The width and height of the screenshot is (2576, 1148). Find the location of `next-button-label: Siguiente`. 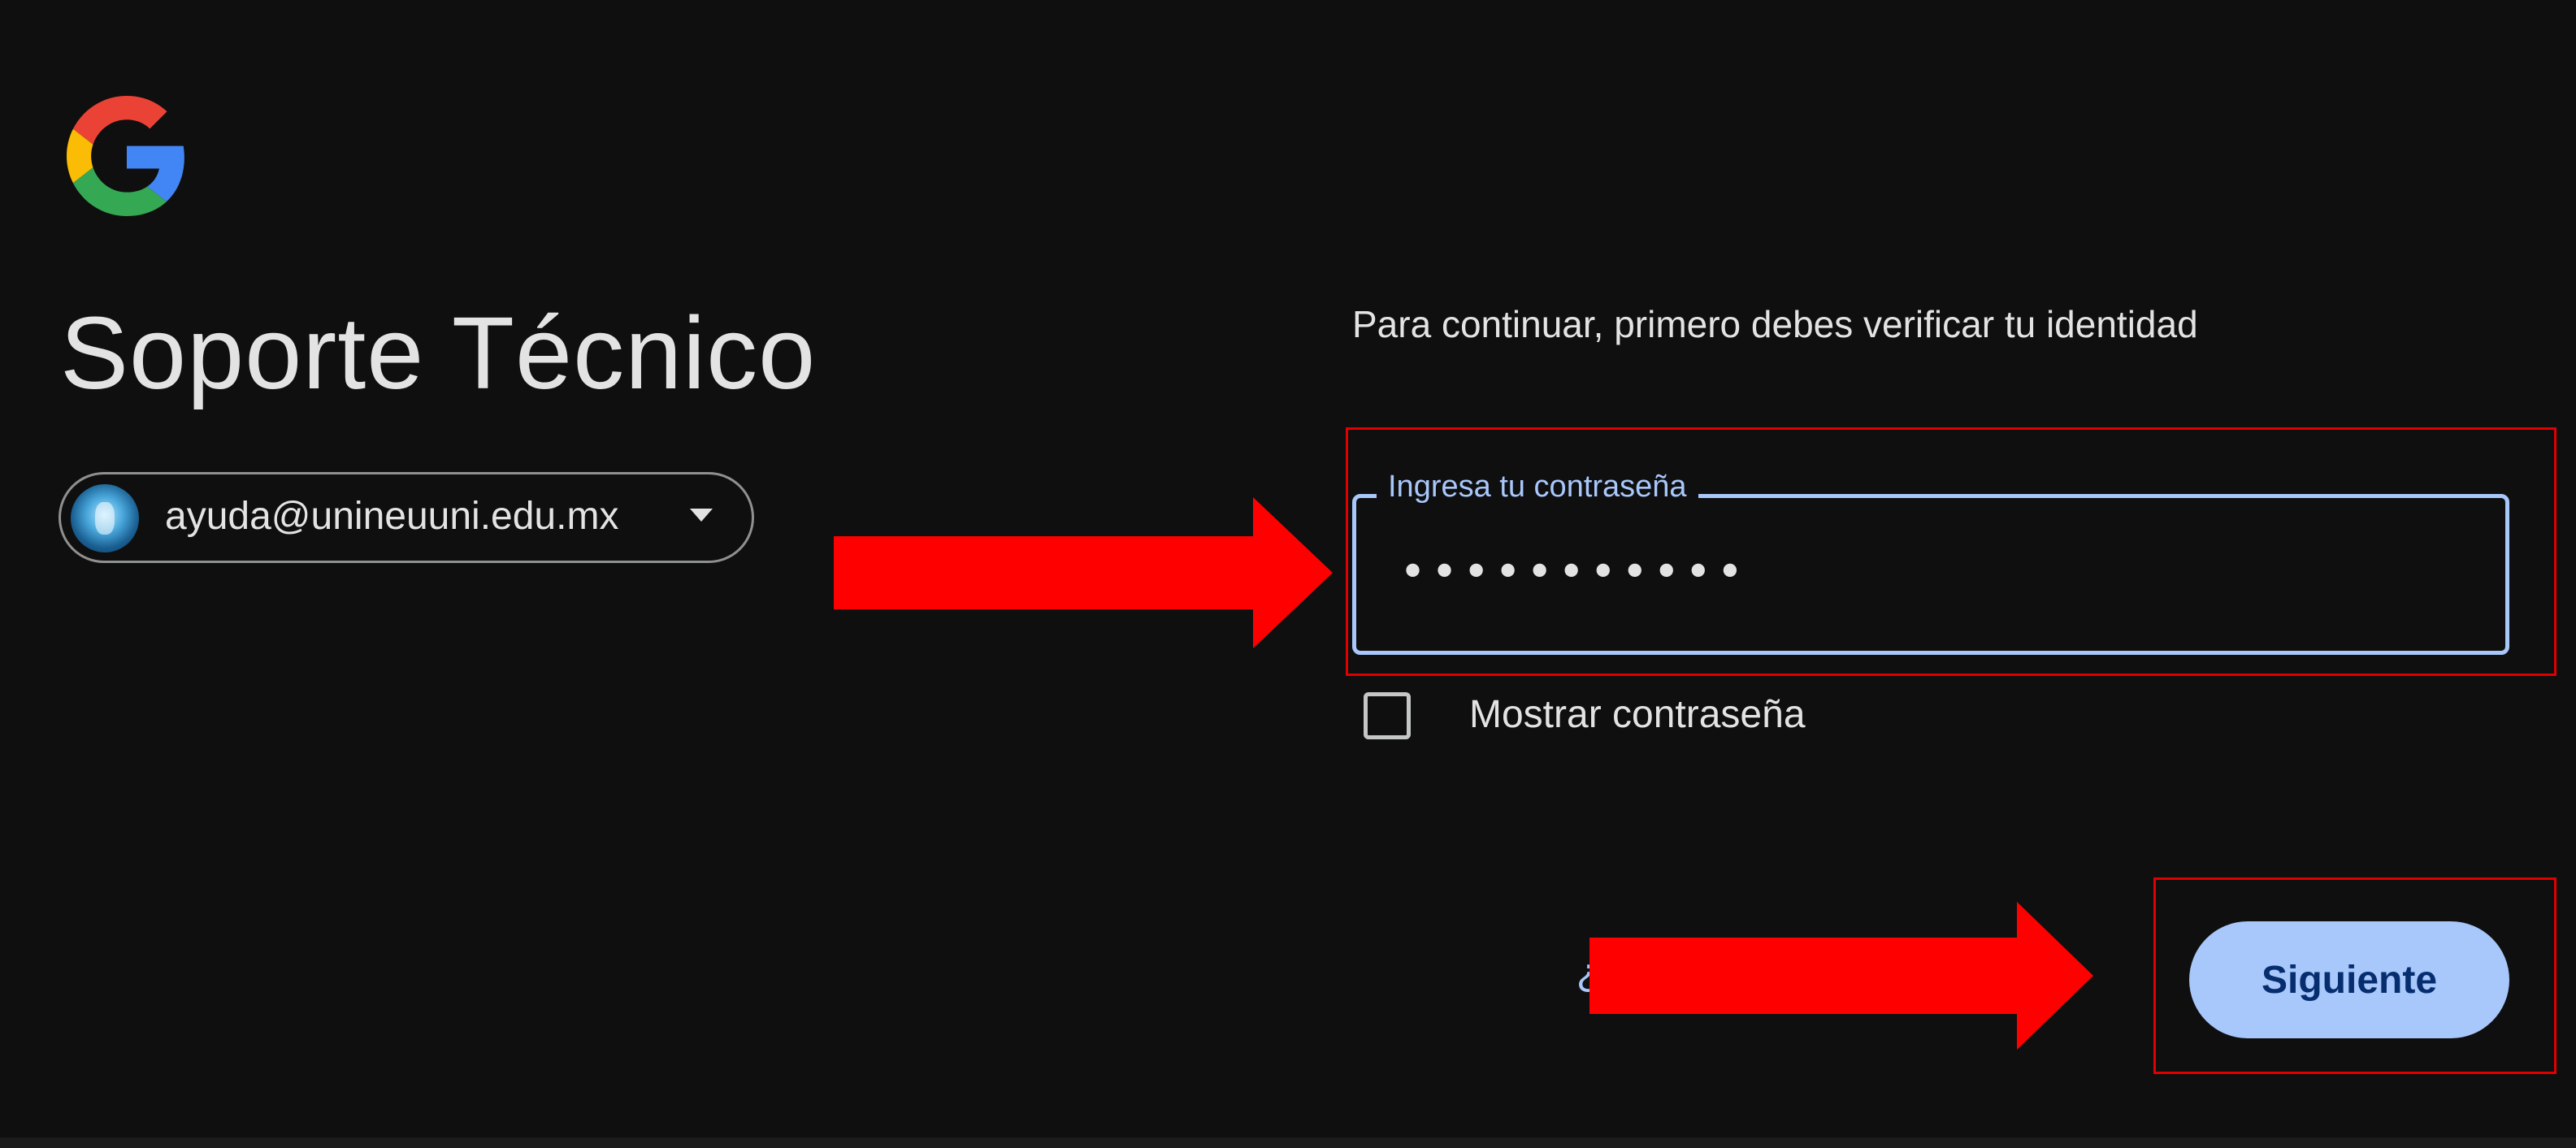

next-button-label: Siguiente is located at coordinates (2349, 980).